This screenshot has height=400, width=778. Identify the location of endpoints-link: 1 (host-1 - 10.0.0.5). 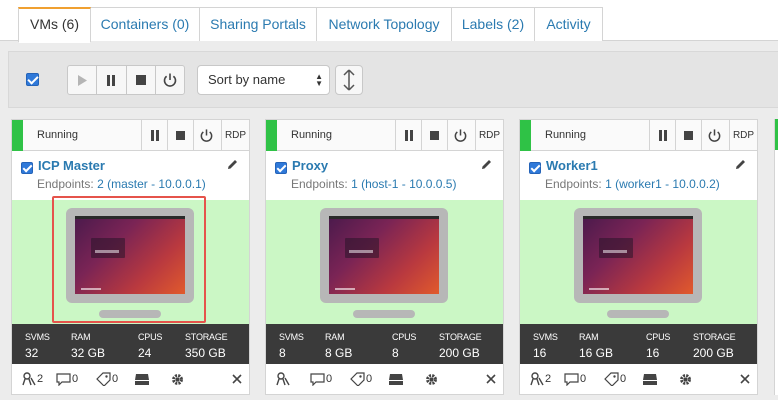
(403, 184).